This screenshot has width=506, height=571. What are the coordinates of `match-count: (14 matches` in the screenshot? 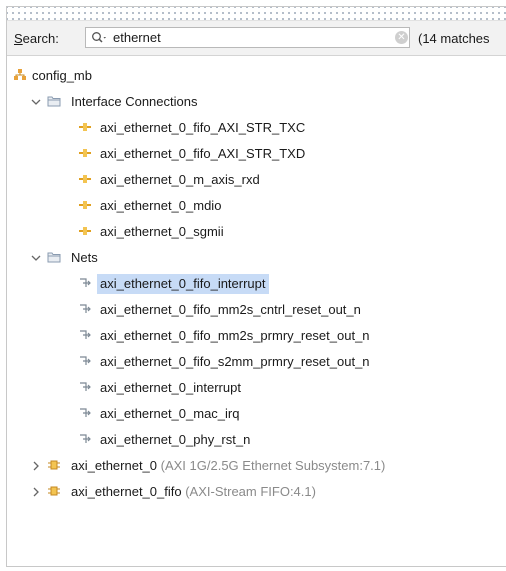 It's located at (454, 38).